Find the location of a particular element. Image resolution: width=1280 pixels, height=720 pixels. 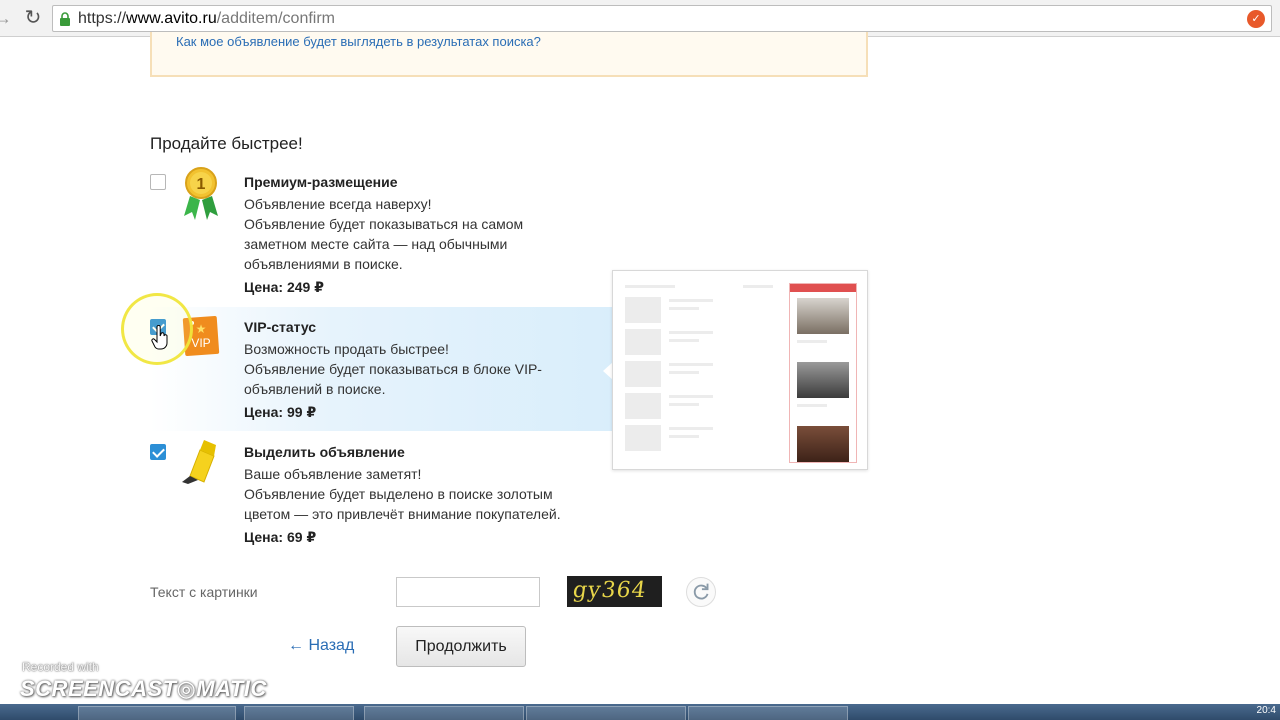

back-link: ← Назад is located at coordinates (321, 646).